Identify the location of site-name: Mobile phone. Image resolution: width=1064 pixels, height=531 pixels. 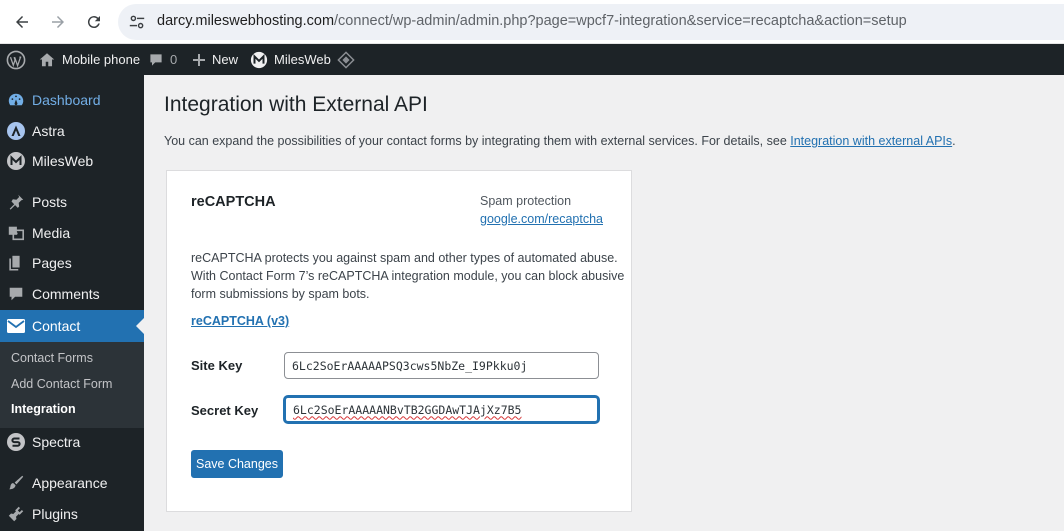
(101, 59).